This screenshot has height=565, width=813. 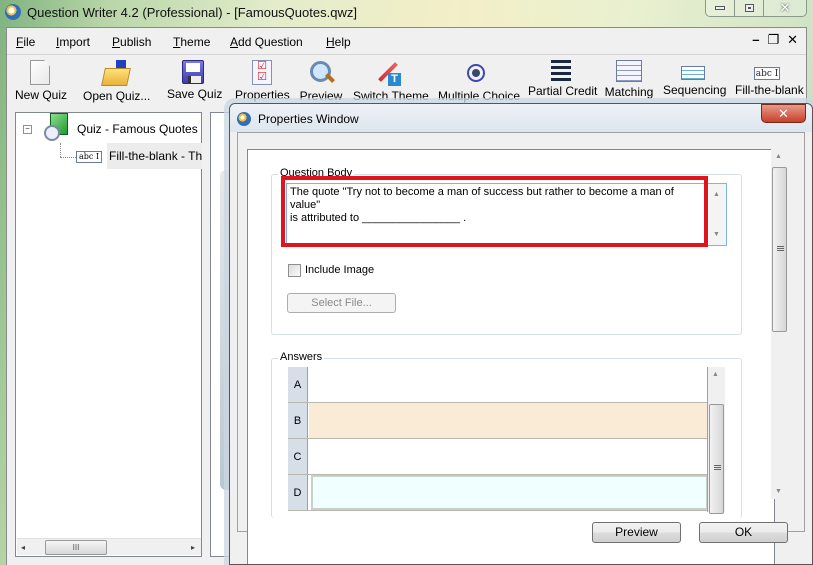 I want to click on dialog-app-icon, so click(x=244, y=119).